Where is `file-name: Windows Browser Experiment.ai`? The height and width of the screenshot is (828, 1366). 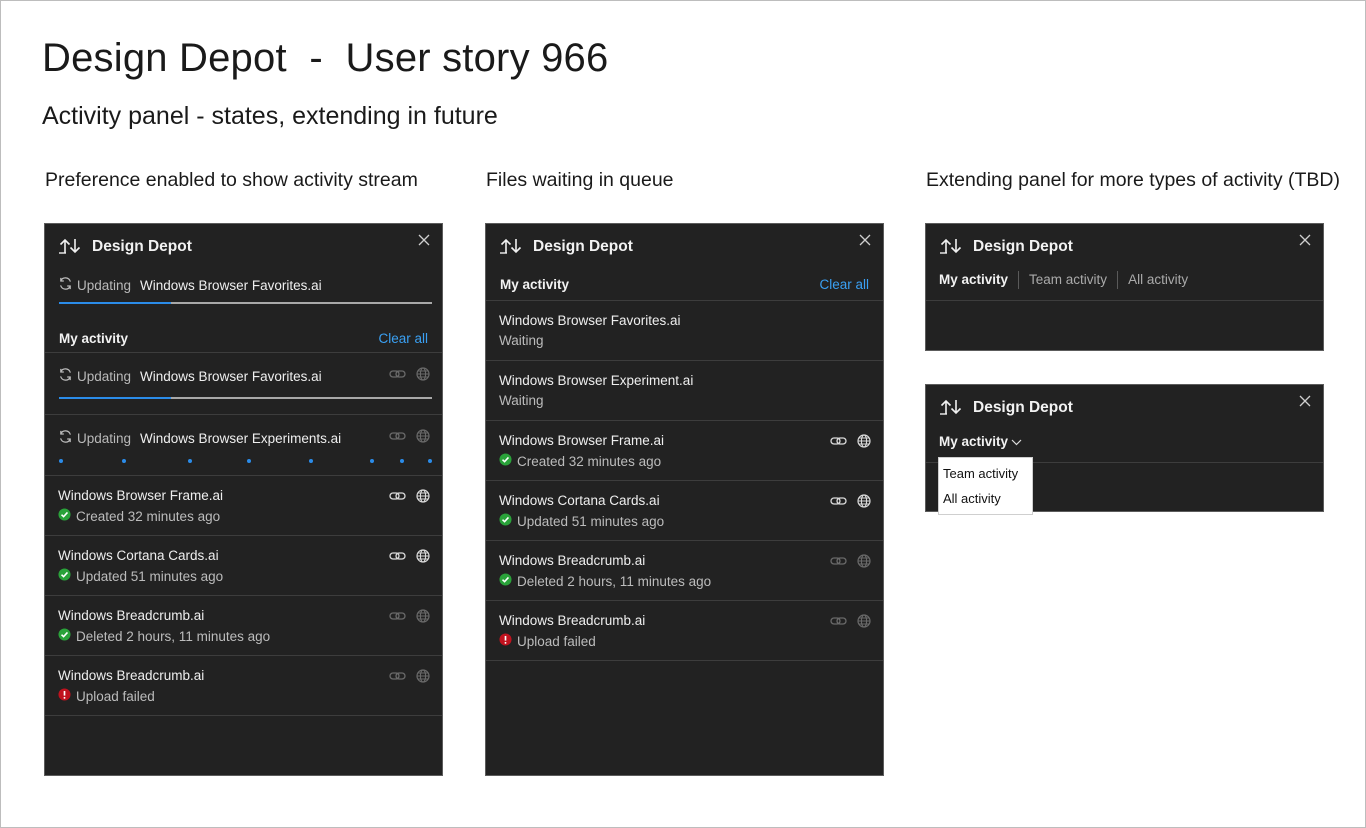 file-name: Windows Browser Experiment.ai is located at coordinates (596, 380).